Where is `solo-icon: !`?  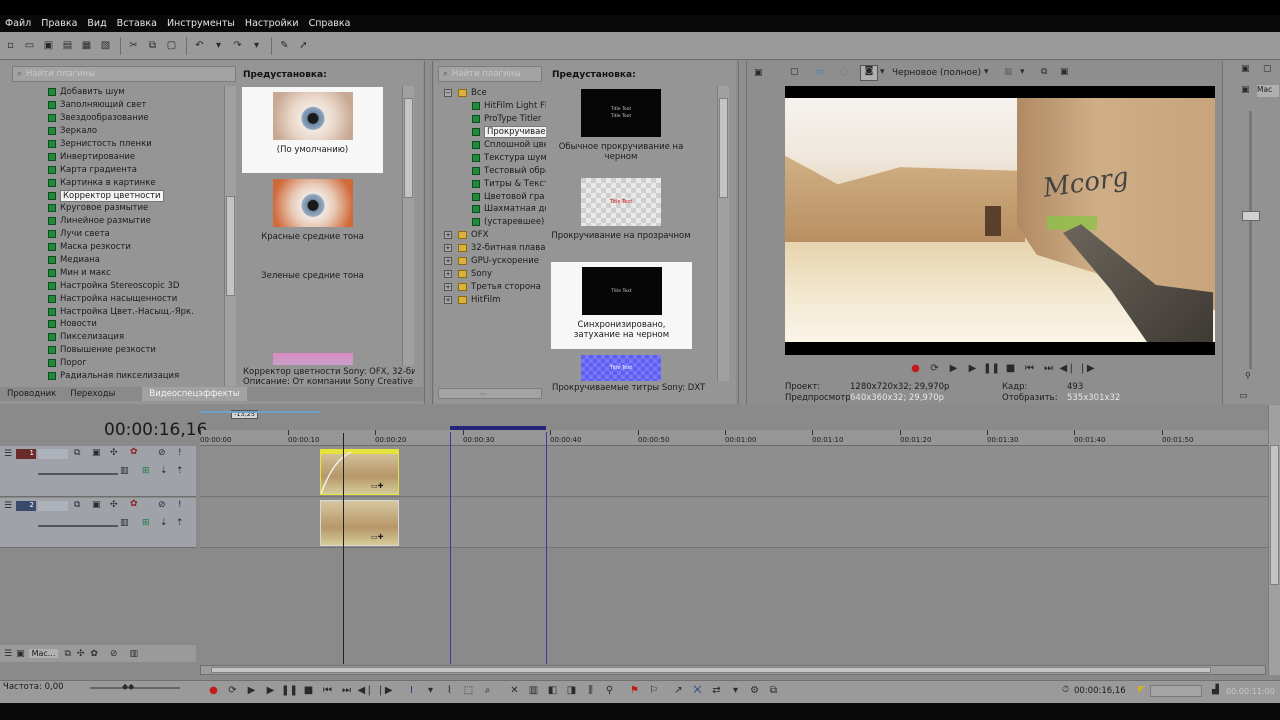
solo-icon: ! is located at coordinates (180, 453).